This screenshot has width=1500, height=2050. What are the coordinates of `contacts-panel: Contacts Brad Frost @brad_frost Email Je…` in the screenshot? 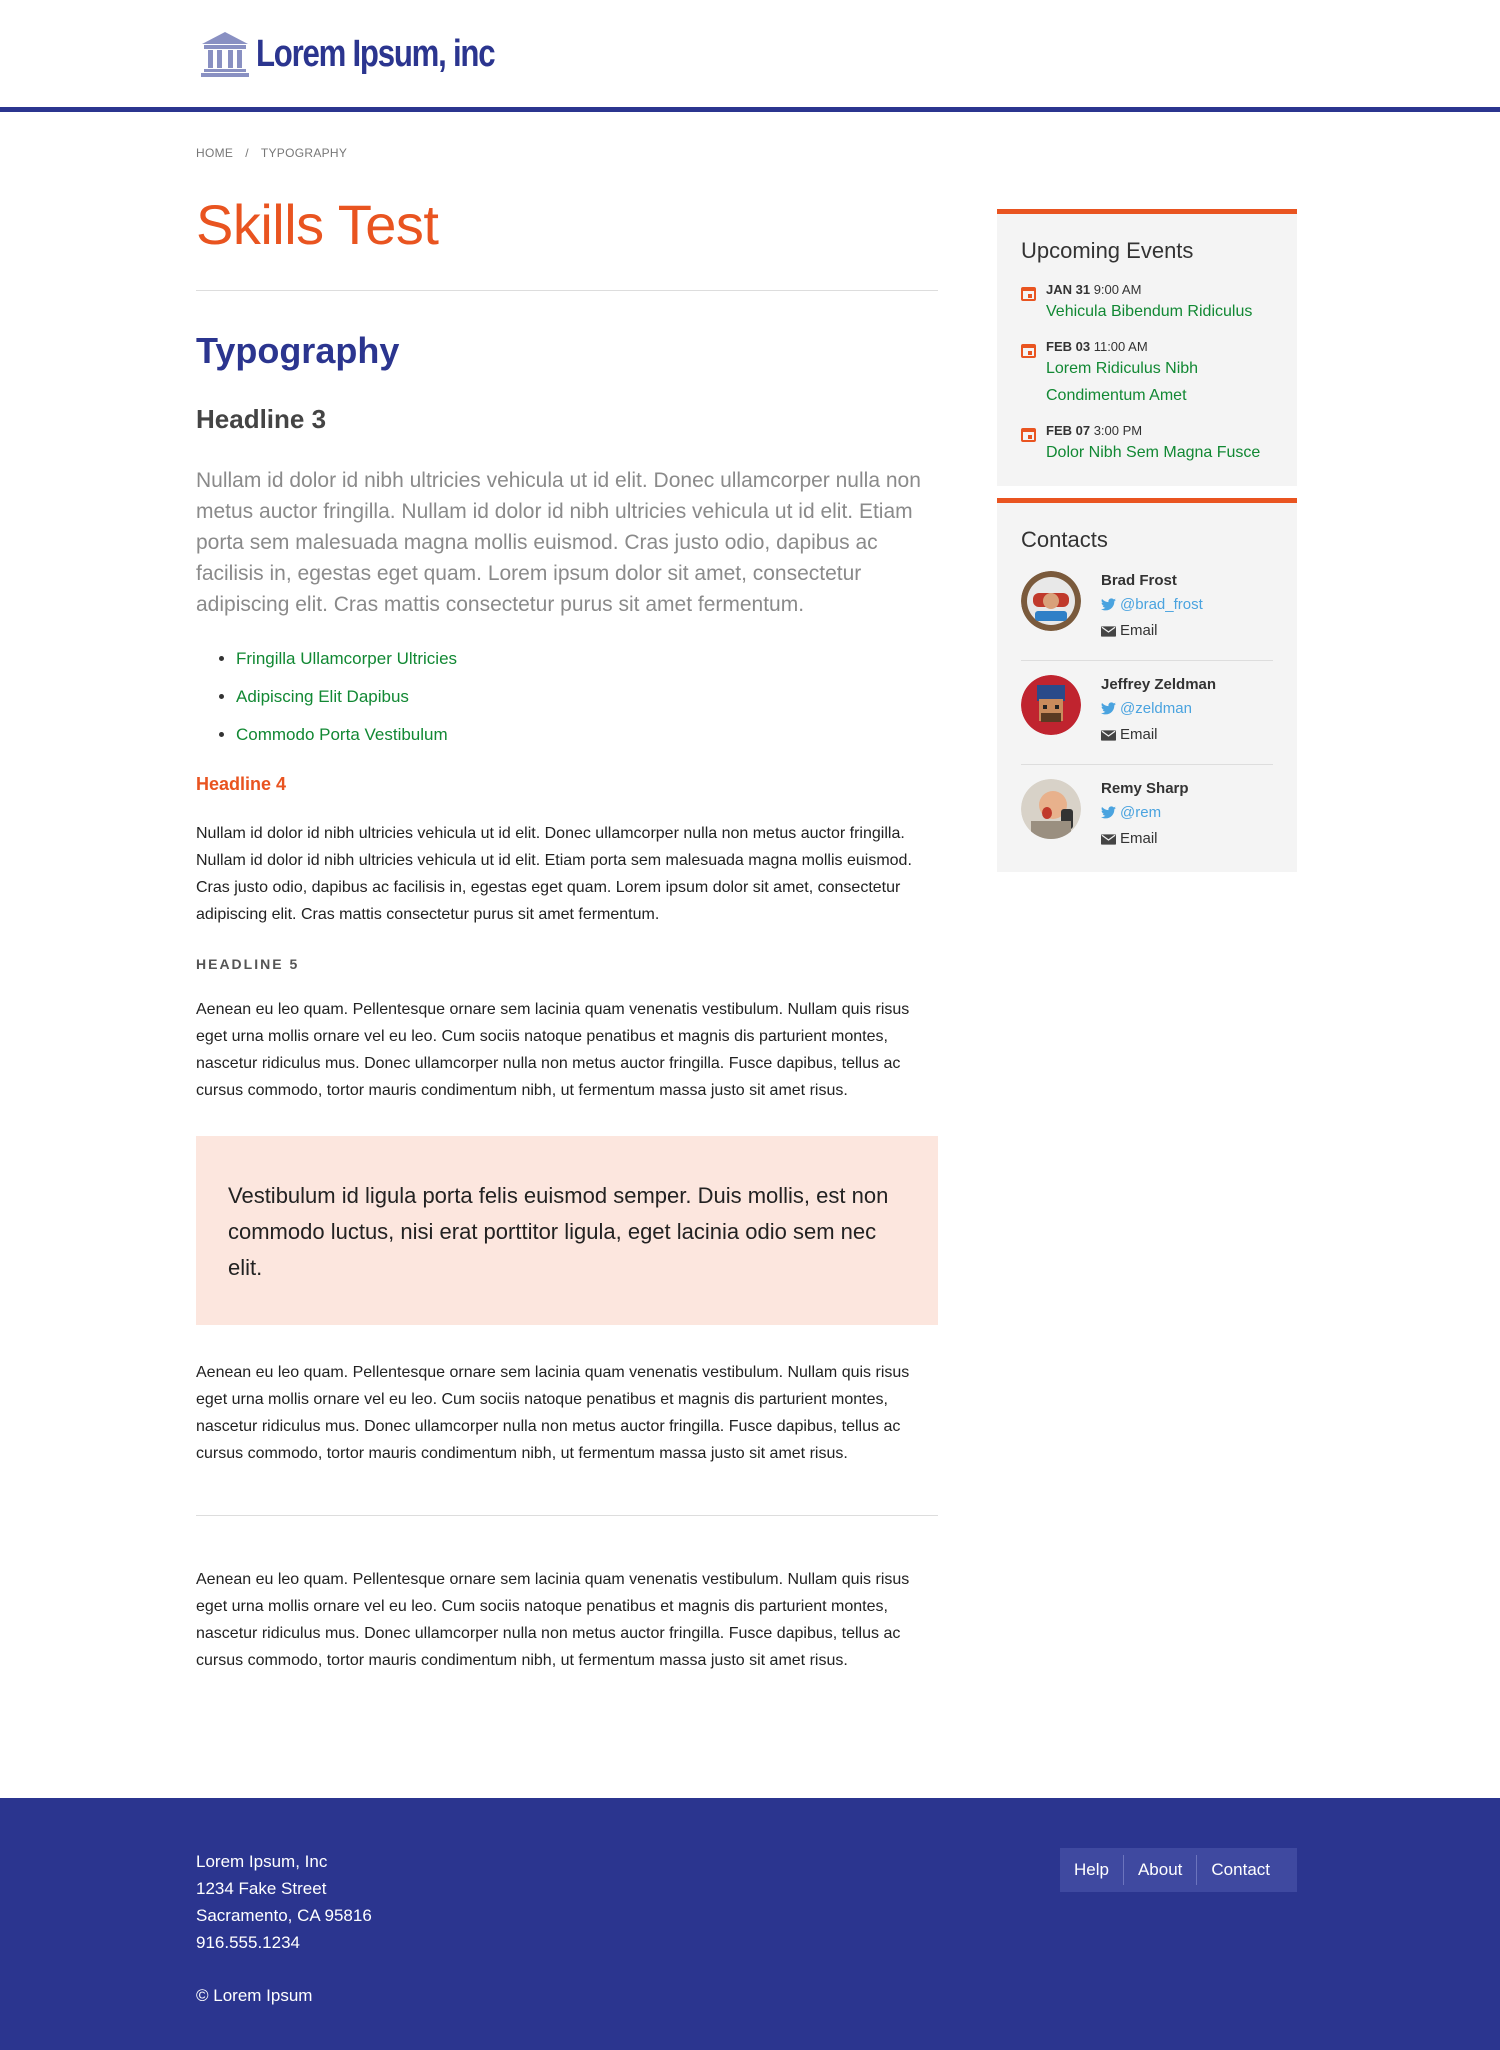 It's located at (1147, 685).